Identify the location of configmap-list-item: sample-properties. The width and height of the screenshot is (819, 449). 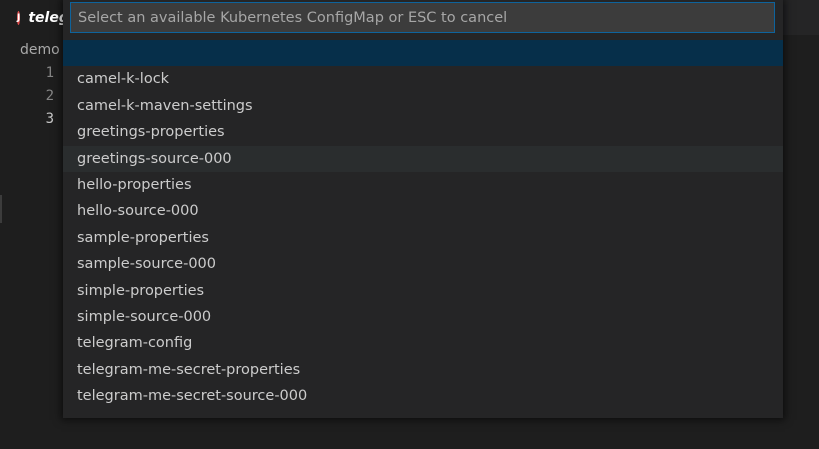
(423, 238).